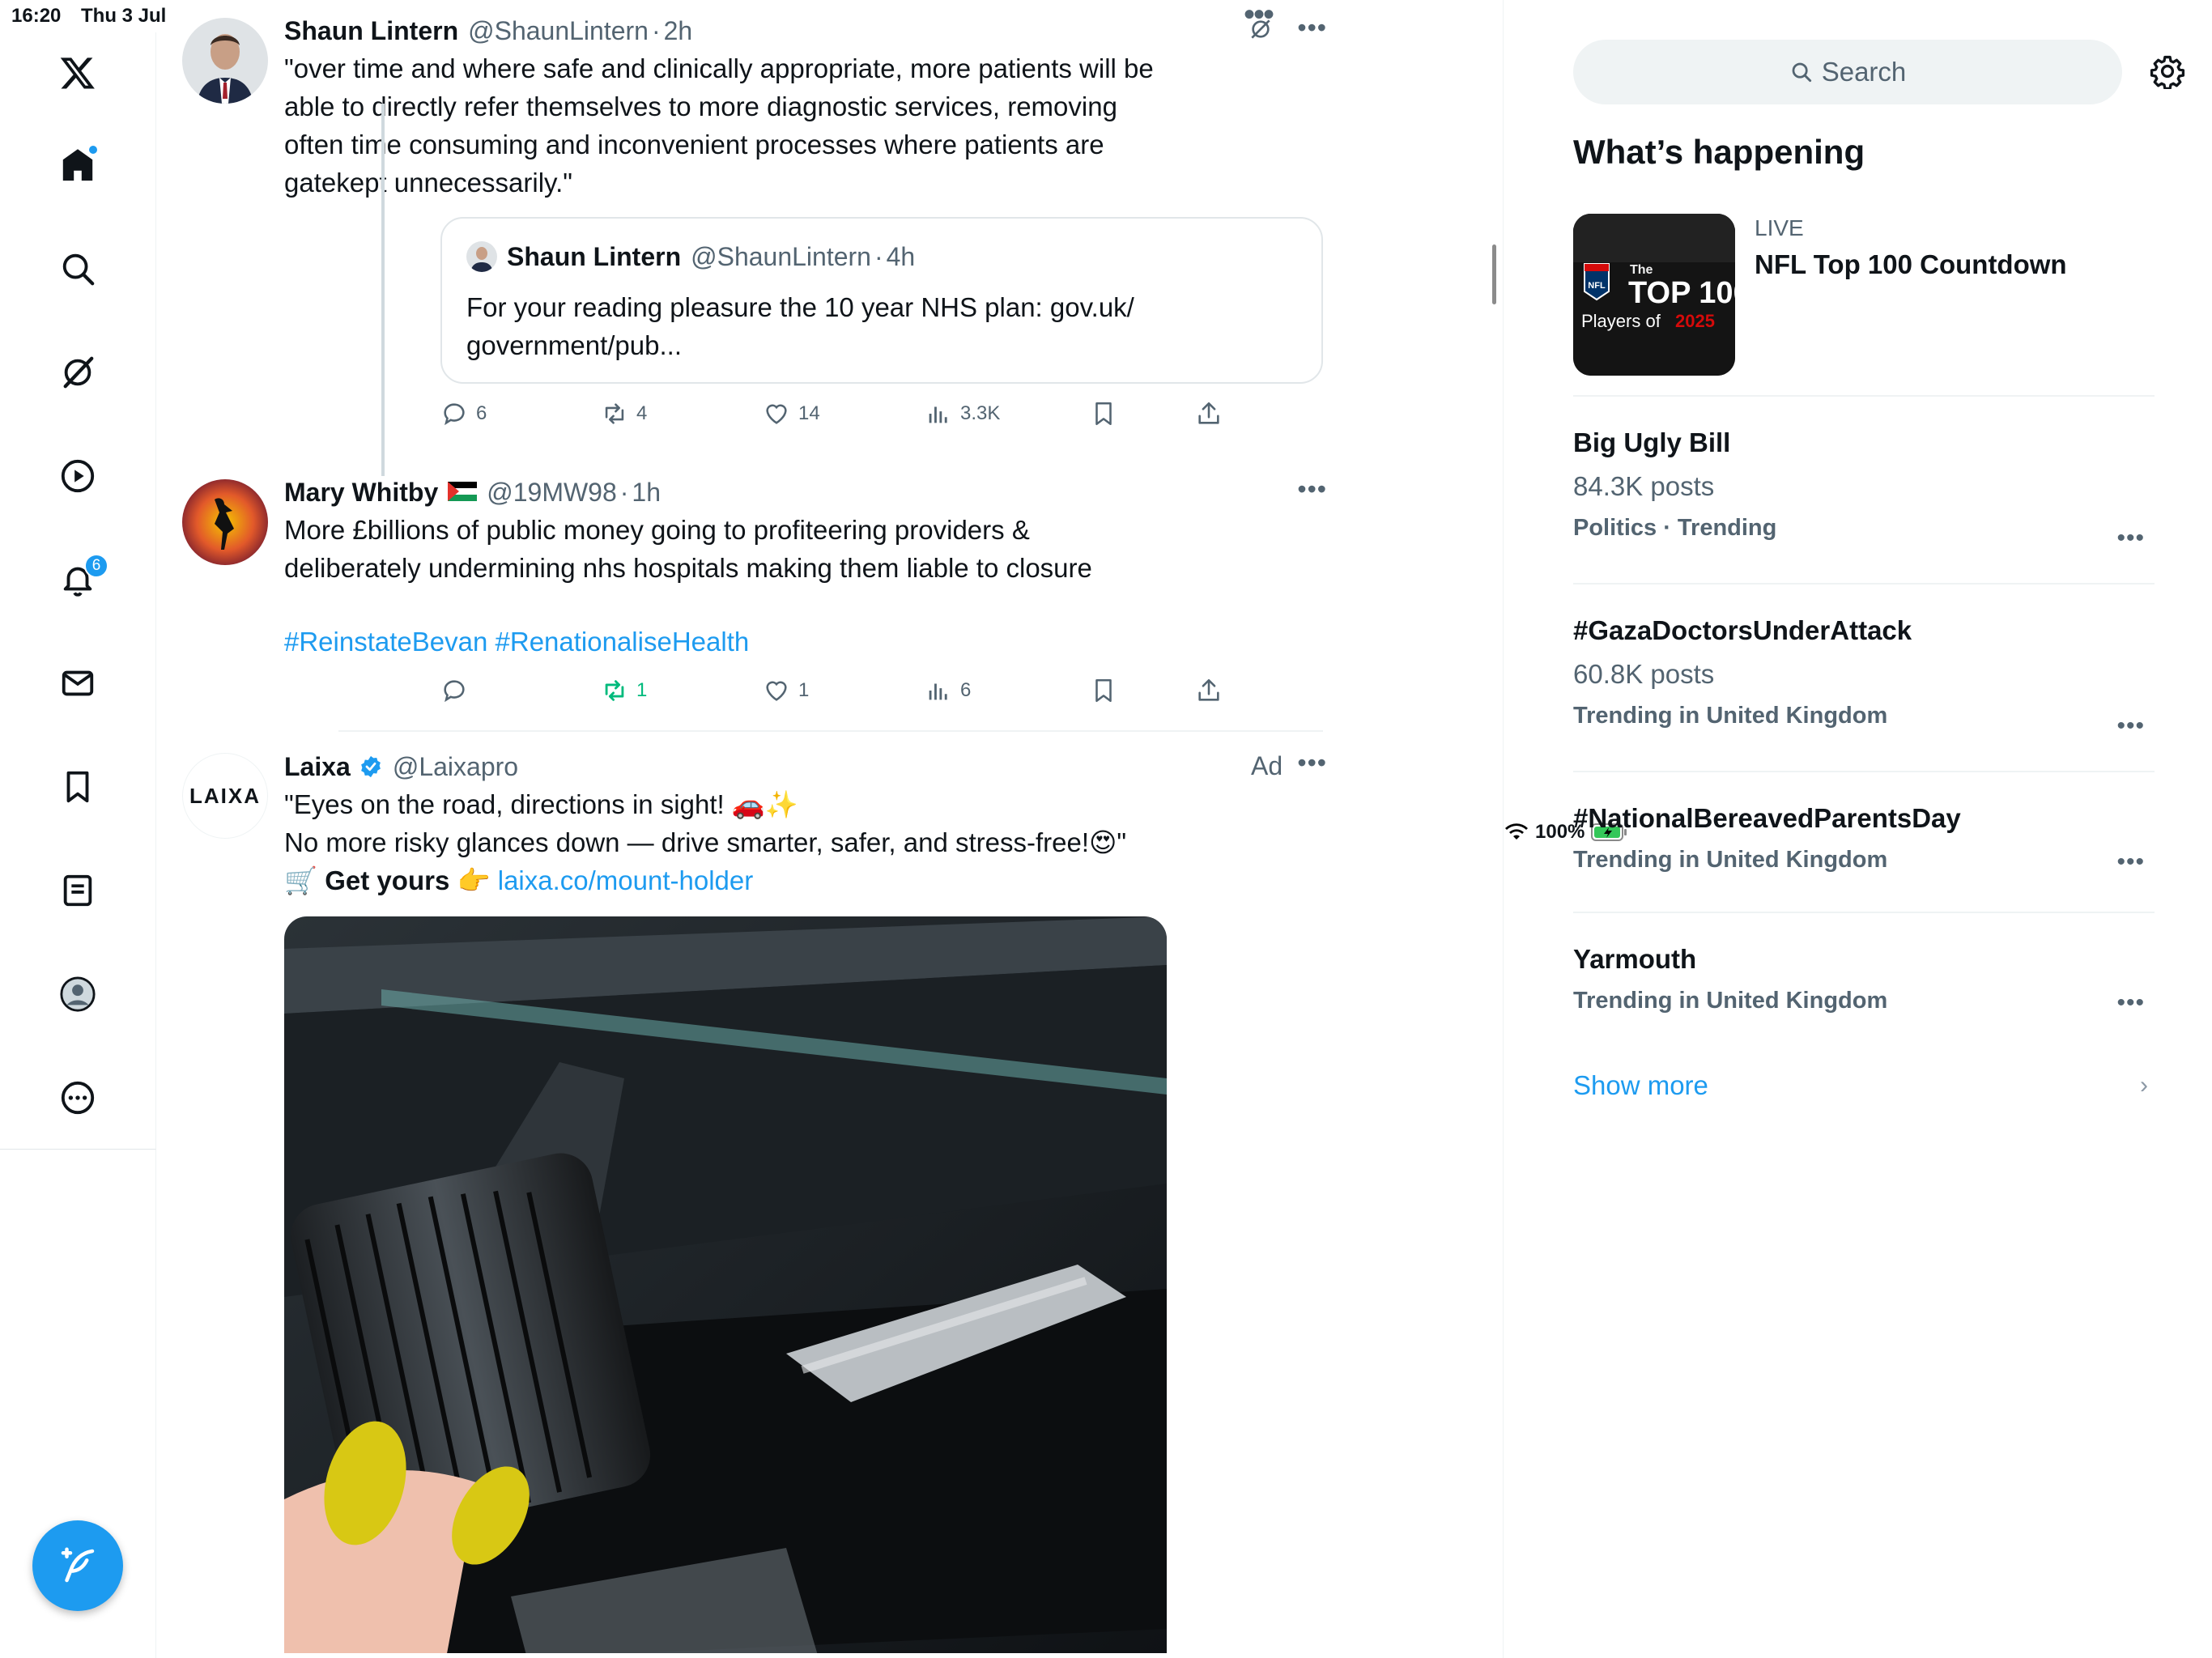  Describe the element at coordinates (1635, 959) in the screenshot. I see `trend-name: Yarmouth` at that location.